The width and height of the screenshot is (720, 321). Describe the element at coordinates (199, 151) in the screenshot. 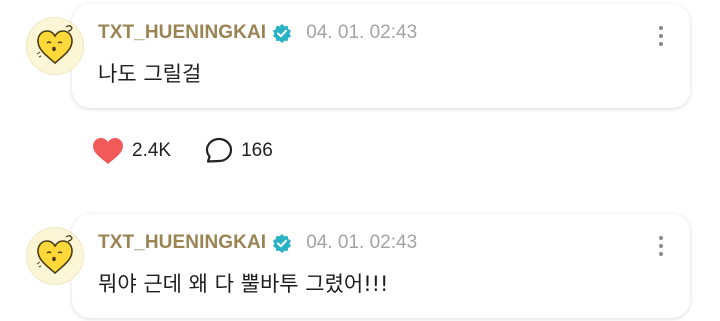

I see `reaction-bar: 2.4K 166` at that location.